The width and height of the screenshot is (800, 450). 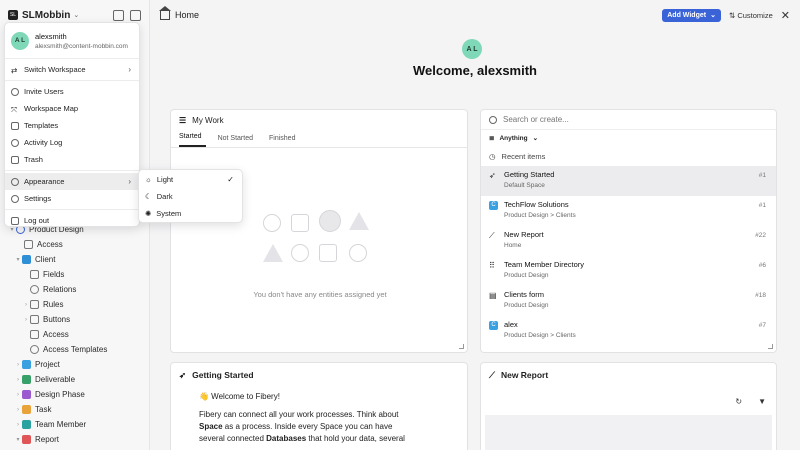 I want to click on user-name: alexsmith, so click(x=51, y=36).